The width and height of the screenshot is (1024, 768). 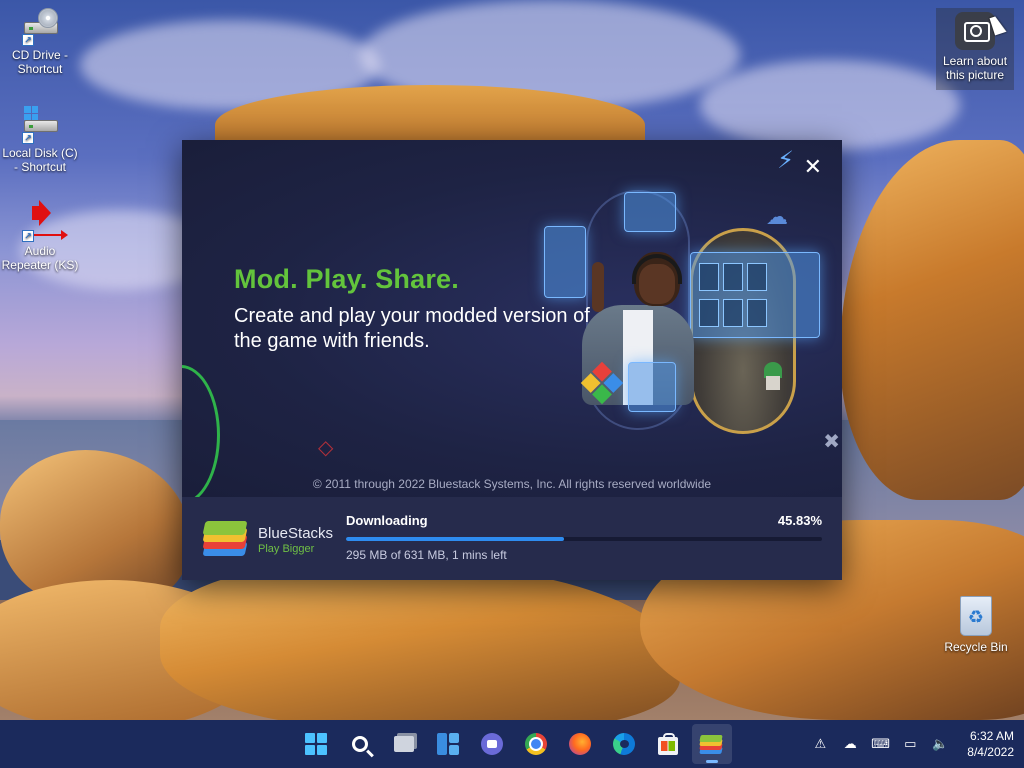 What do you see at coordinates (40, 62) in the screenshot?
I see `desktop-icon-label: CD Drive - Shortcut` at bounding box center [40, 62].